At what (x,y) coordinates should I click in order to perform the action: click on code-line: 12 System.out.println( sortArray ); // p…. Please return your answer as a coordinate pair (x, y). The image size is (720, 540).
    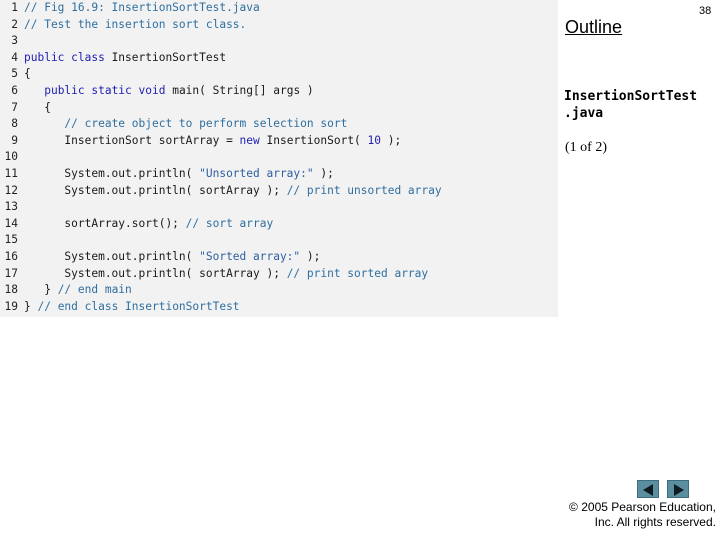
    Looking at the image, I should click on (221, 191).